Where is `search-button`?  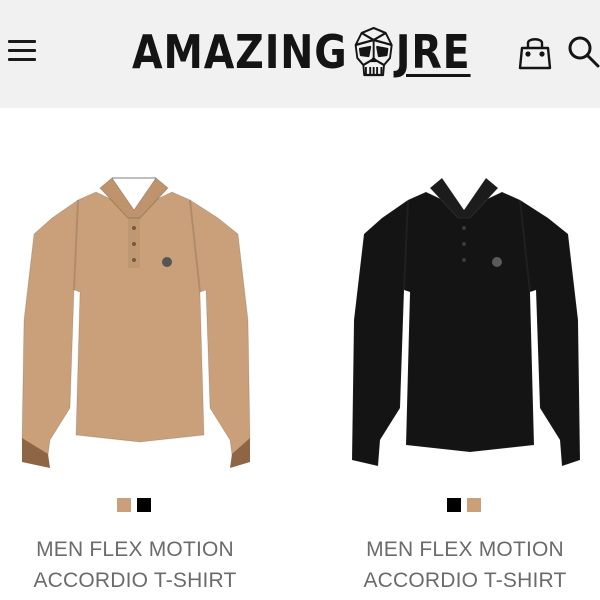
search-button is located at coordinates (583, 52).